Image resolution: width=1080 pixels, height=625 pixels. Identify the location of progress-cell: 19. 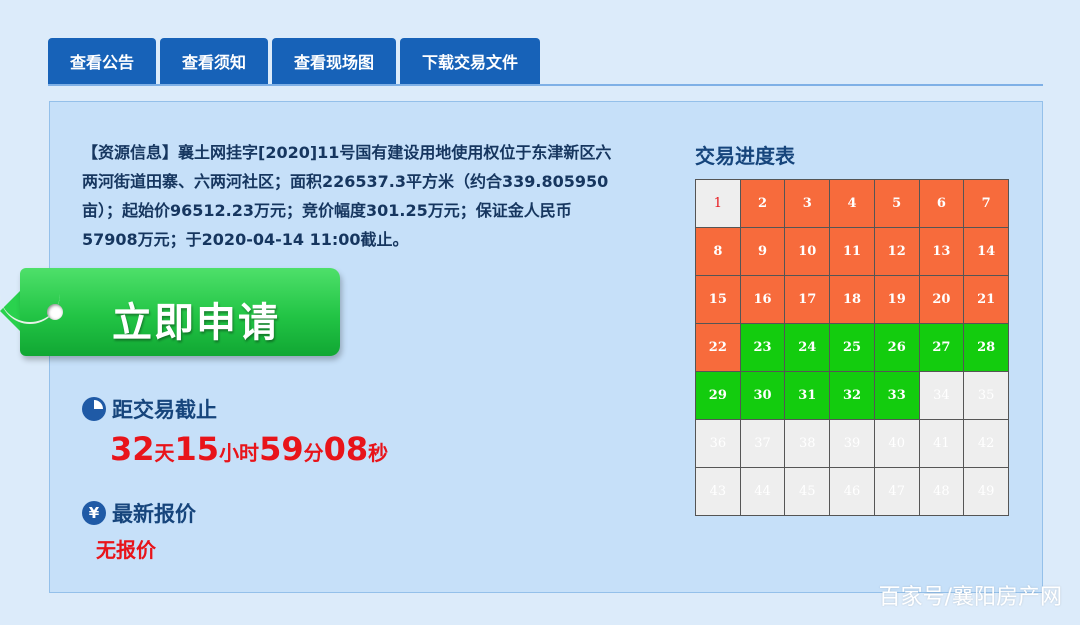
(896, 299).